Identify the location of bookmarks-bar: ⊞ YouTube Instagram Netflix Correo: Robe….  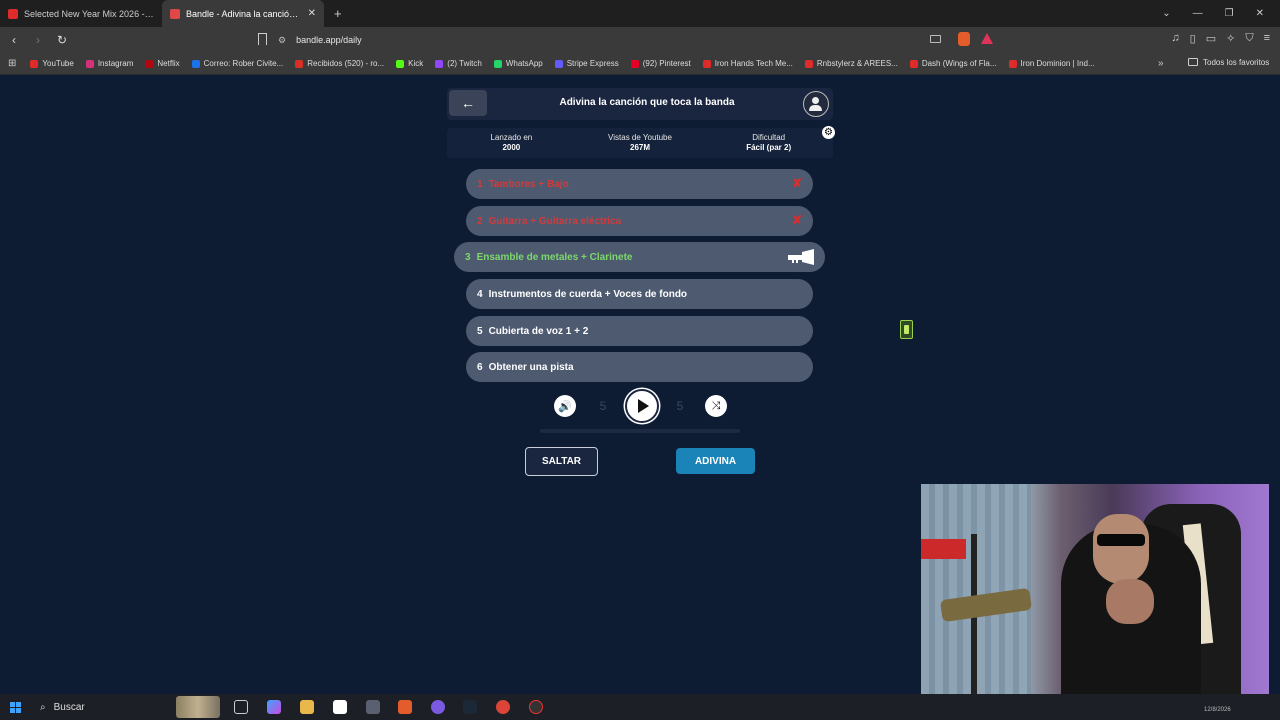
(640, 64).